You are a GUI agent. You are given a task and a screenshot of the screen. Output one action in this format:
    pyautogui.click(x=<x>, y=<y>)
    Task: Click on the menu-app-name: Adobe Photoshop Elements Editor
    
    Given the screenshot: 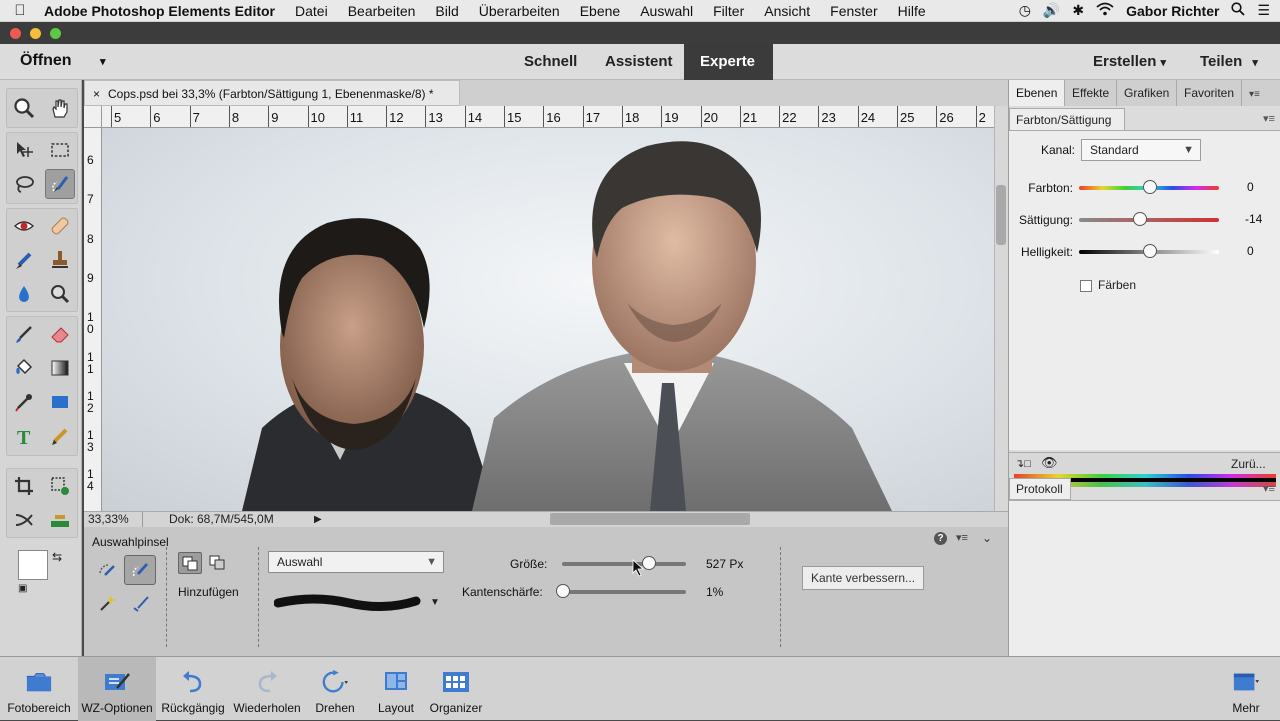 What is the action you would take?
    pyautogui.click(x=162, y=11)
    